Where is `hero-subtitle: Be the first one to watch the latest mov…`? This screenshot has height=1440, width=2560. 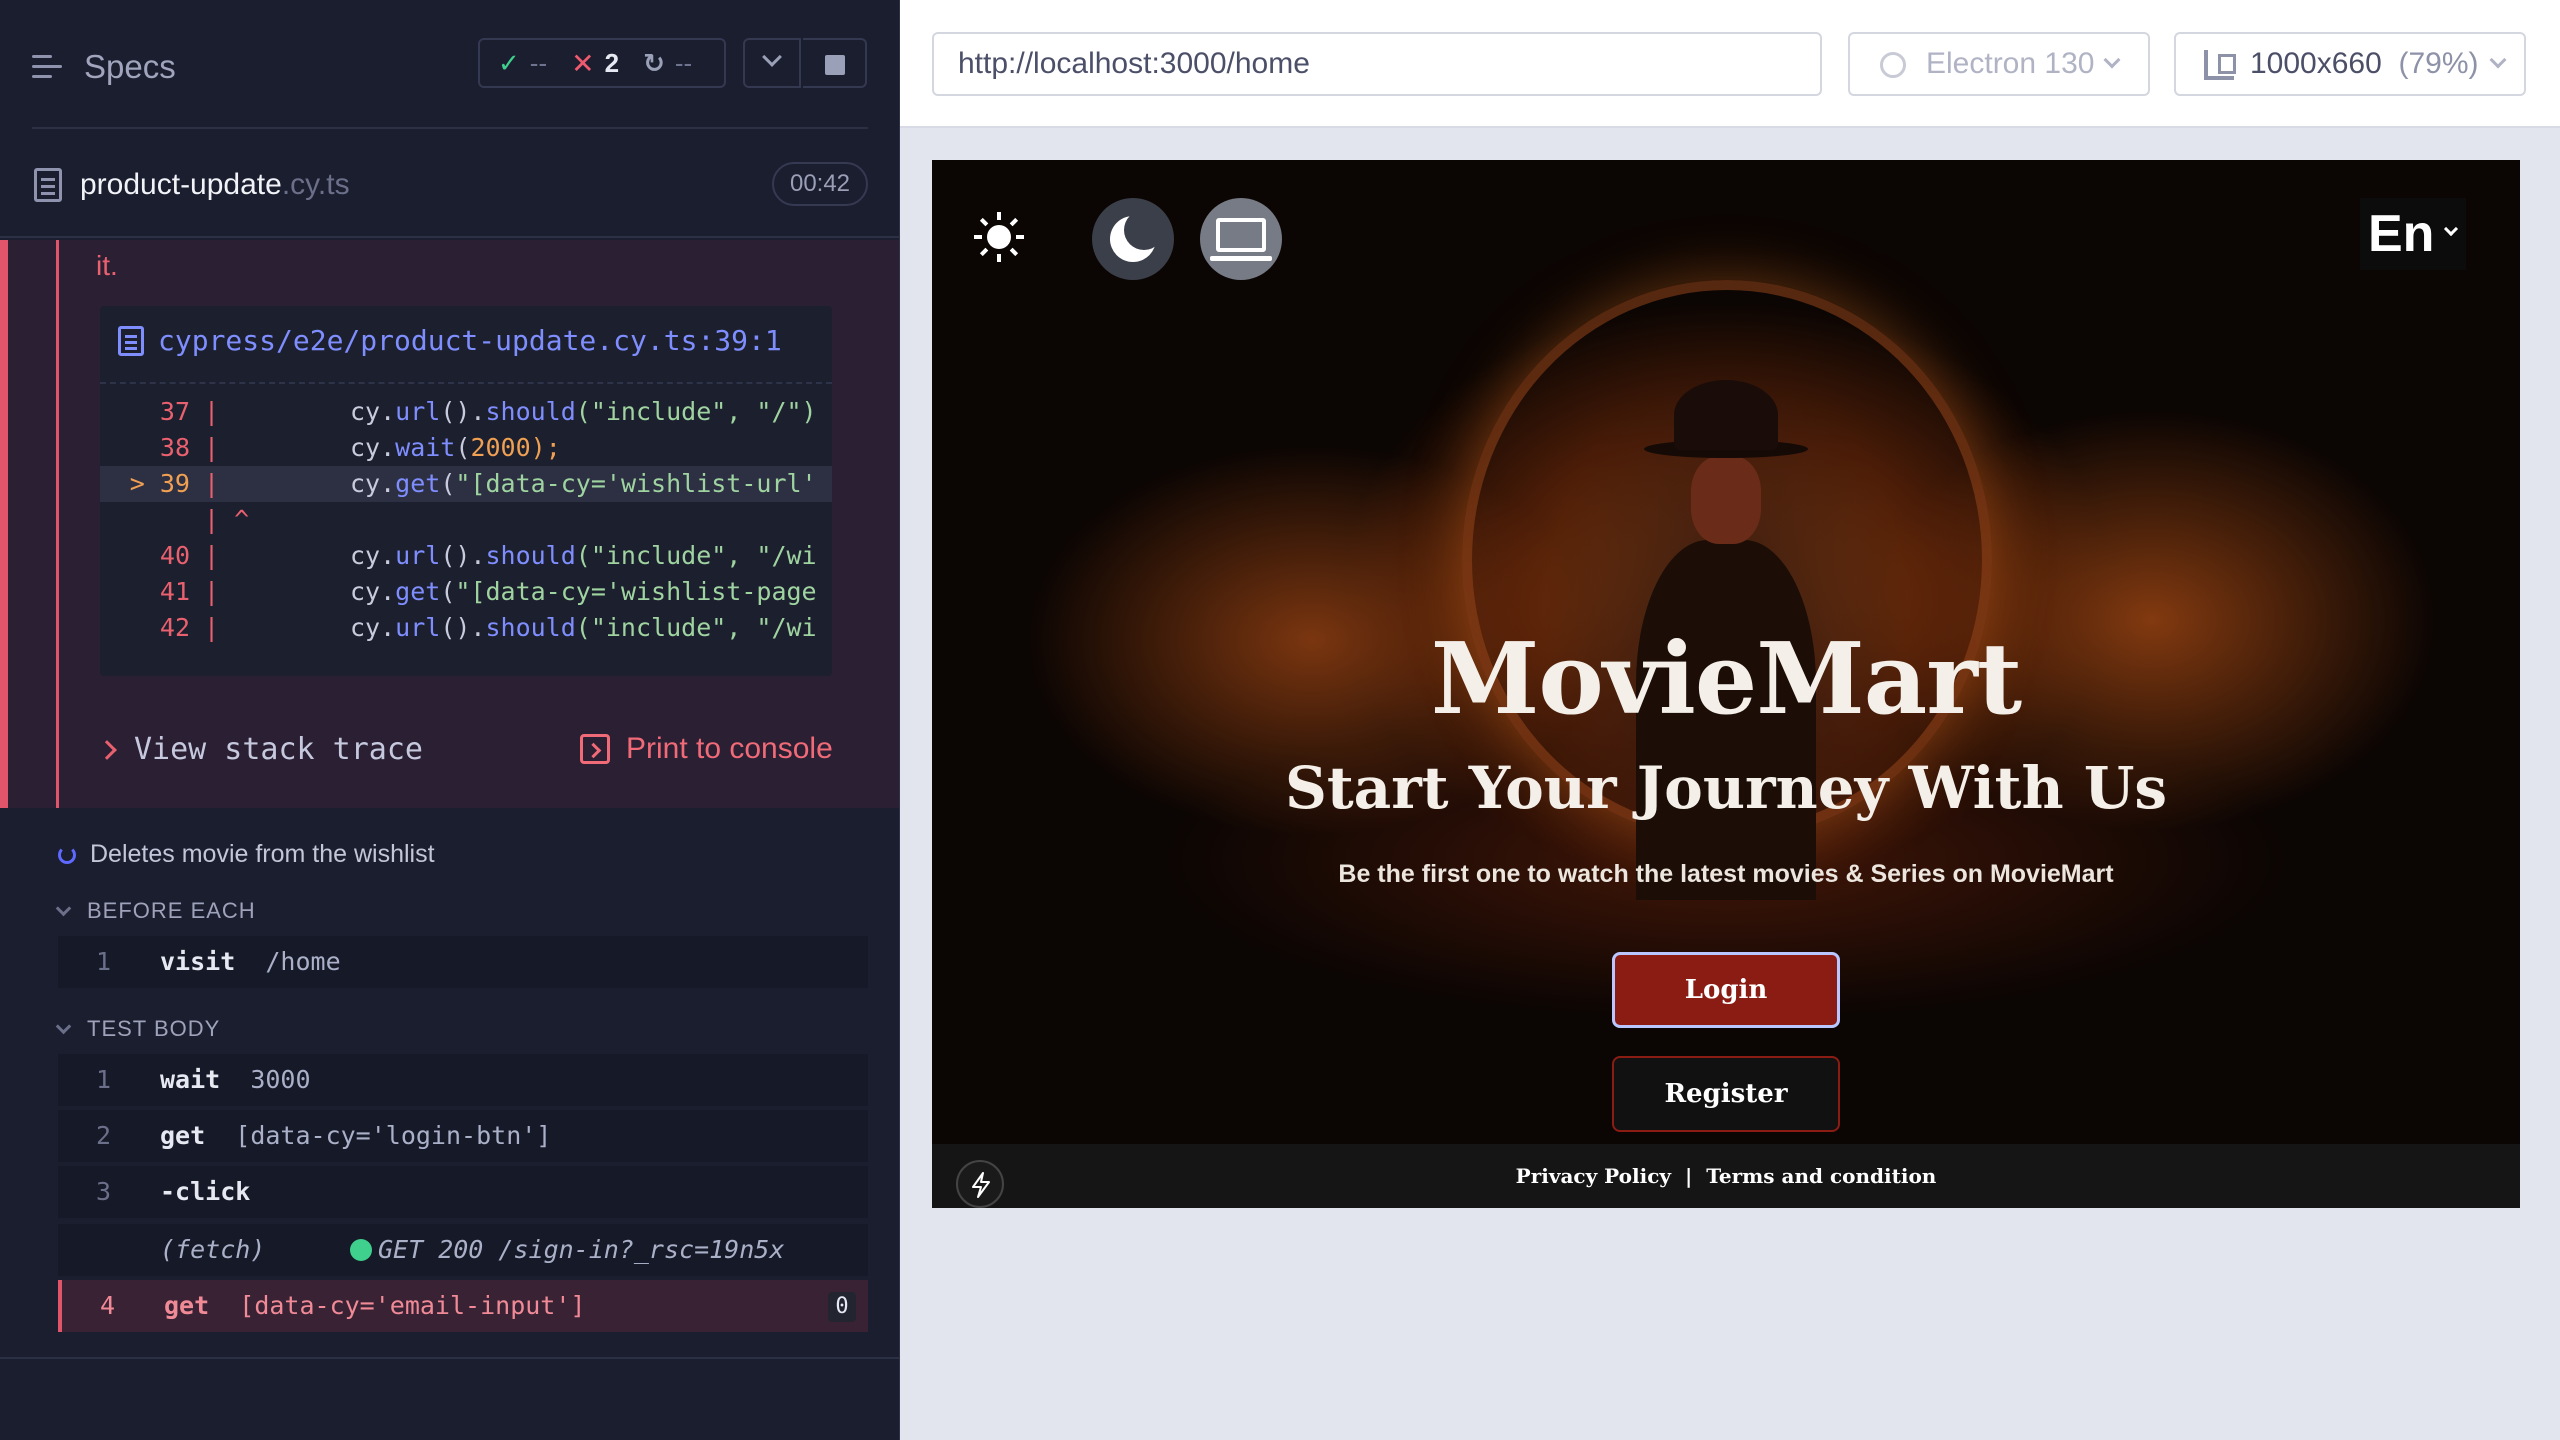 hero-subtitle: Be the first one to watch the latest mov… is located at coordinates (1726, 874).